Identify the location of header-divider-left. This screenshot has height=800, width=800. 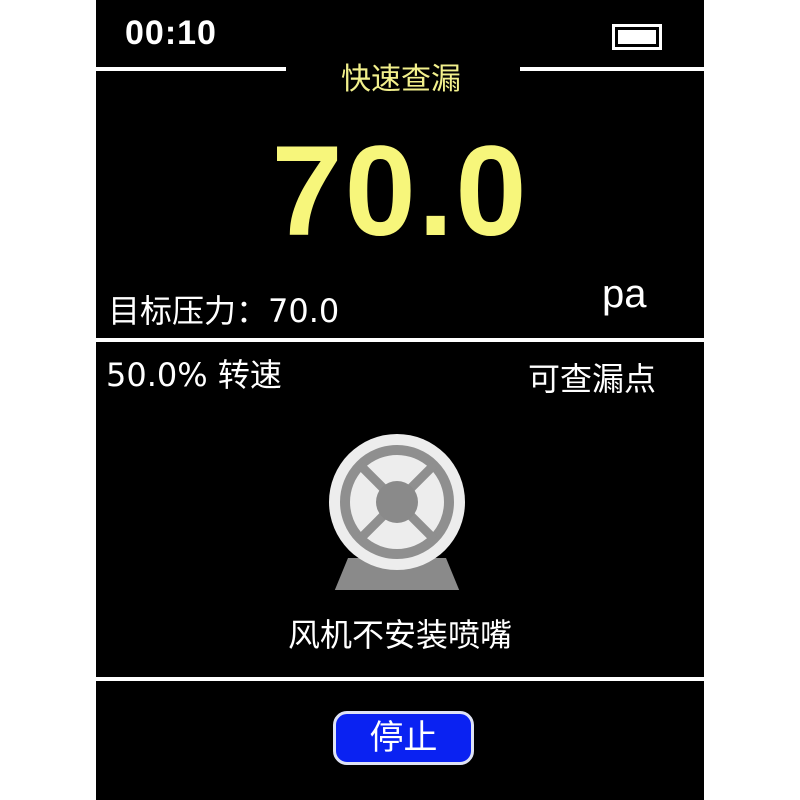
(191, 69).